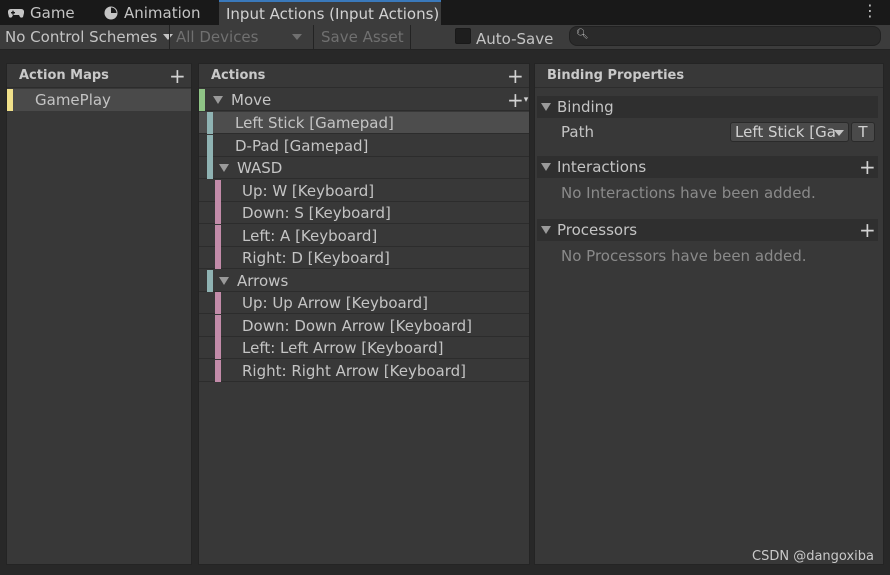 The image size is (890, 575). Describe the element at coordinates (616, 75) in the screenshot. I see `binding-properties-title: Binding Properties` at that location.